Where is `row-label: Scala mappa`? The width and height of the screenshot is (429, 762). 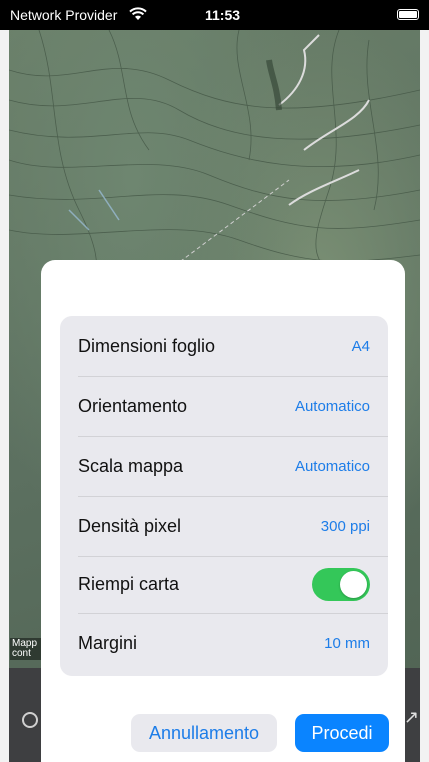
row-label: Scala mappa is located at coordinates (131, 465).